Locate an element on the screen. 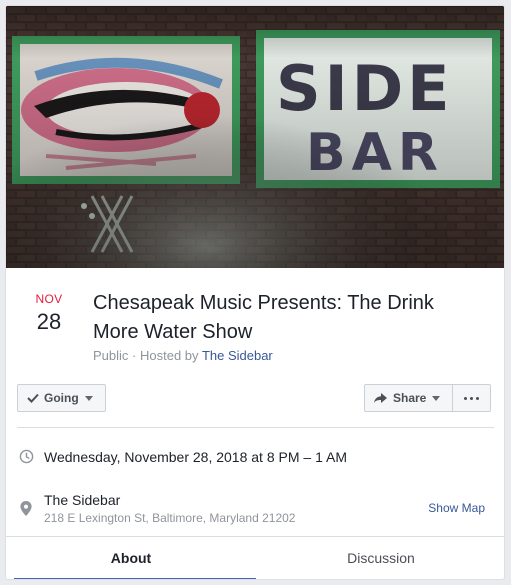  map-pin-icon is located at coordinates (26, 511).